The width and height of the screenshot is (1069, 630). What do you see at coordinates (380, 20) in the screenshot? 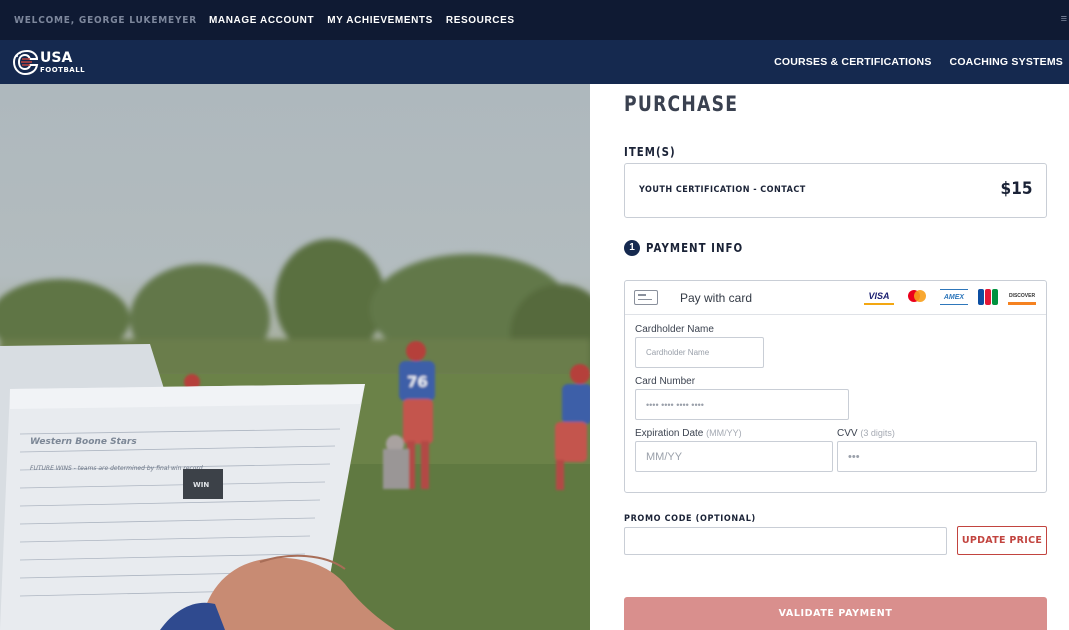
I see `my-achievements-link: MY ACHIEVEMENTS` at bounding box center [380, 20].